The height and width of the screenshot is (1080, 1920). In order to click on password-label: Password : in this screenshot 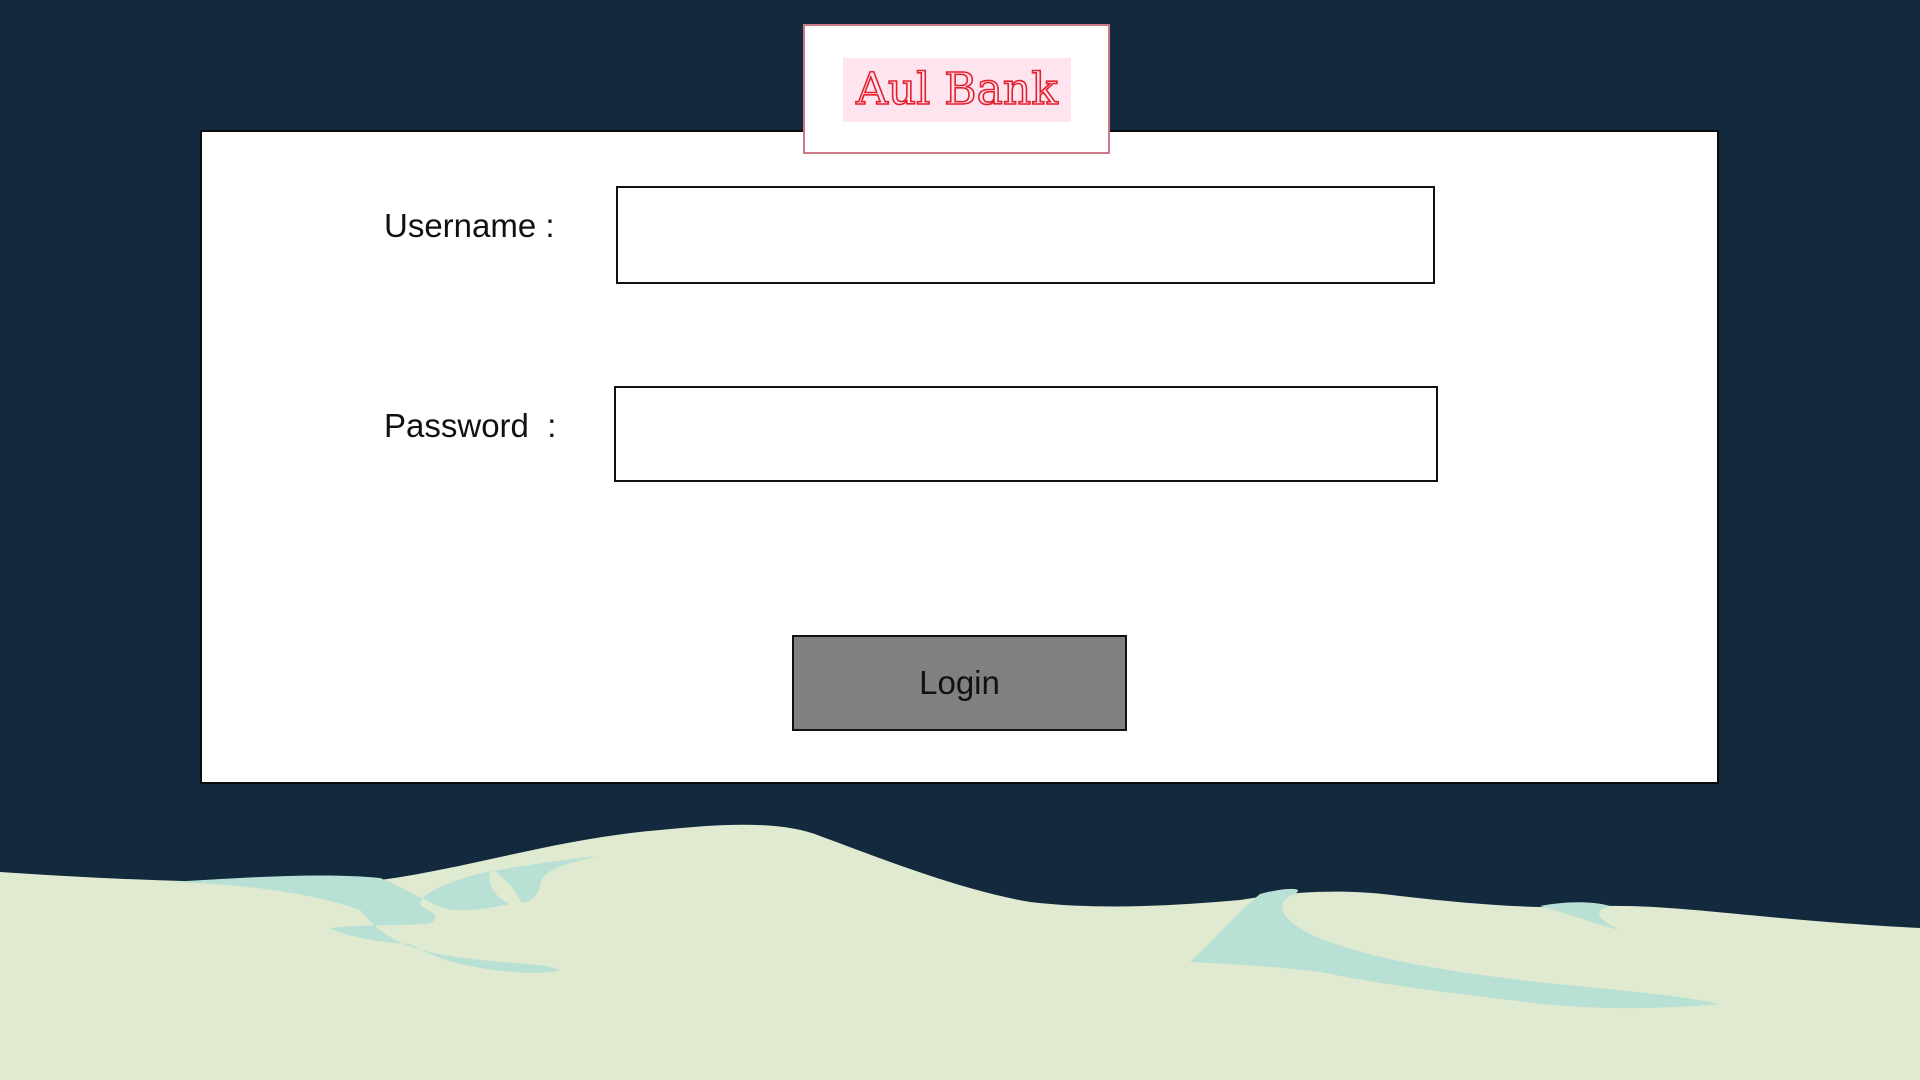, I will do `click(470, 425)`.